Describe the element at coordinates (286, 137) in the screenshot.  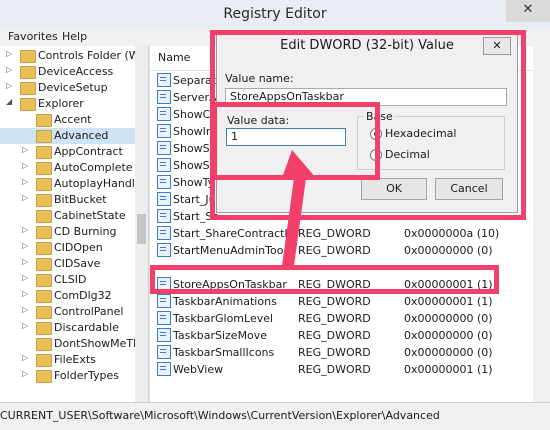
I see `value-data-input: 1` at that location.